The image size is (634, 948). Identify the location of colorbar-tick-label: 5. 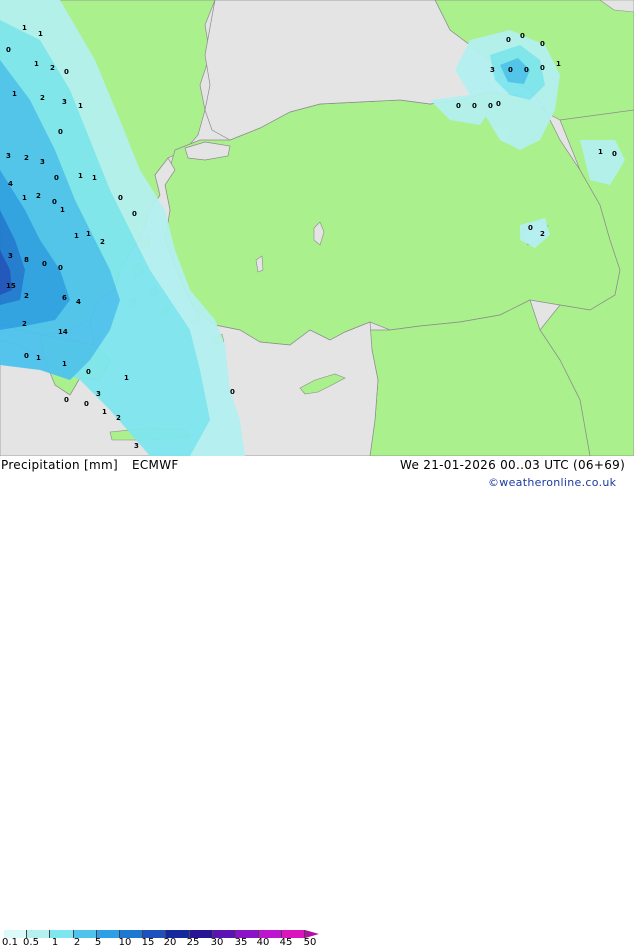
(98, 942).